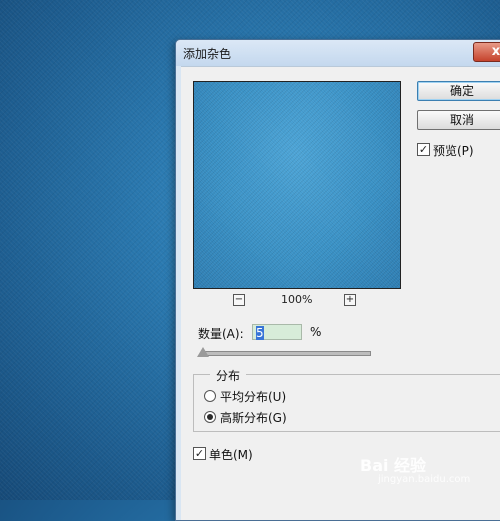  Describe the element at coordinates (486, 52) in the screenshot. I see `close-button: x` at that location.